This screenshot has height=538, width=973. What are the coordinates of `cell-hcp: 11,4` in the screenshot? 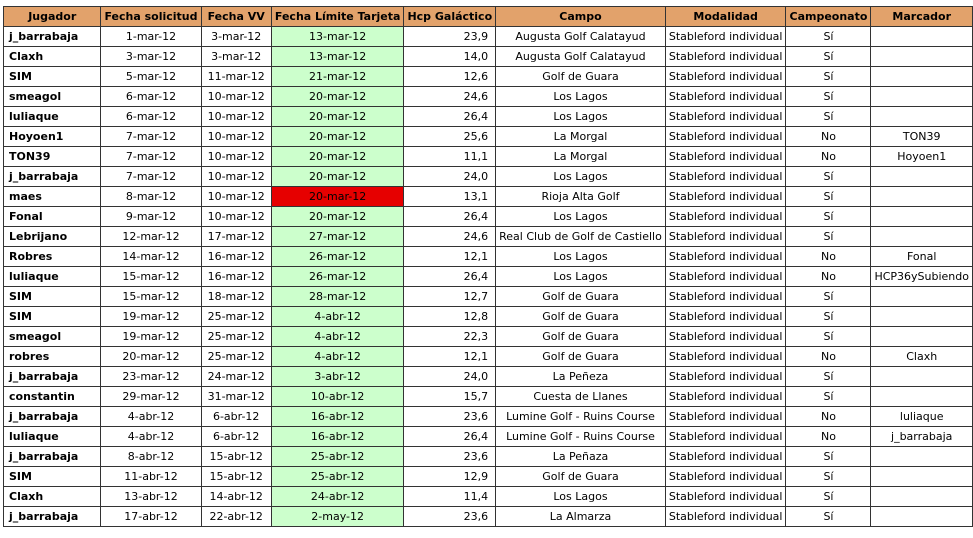 It's located at (450, 496).